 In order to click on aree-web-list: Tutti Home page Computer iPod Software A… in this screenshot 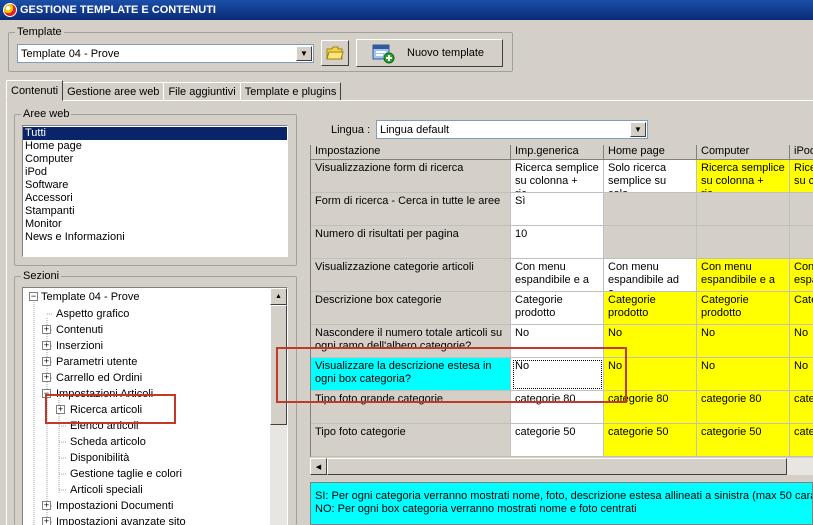, I will do `click(155, 191)`.